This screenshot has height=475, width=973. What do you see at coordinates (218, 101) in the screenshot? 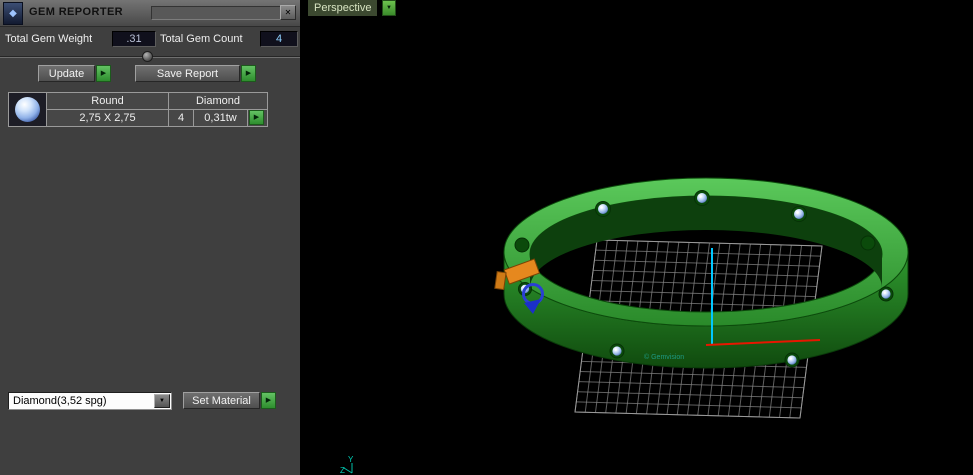
I see `column-header-material: Diamond` at bounding box center [218, 101].